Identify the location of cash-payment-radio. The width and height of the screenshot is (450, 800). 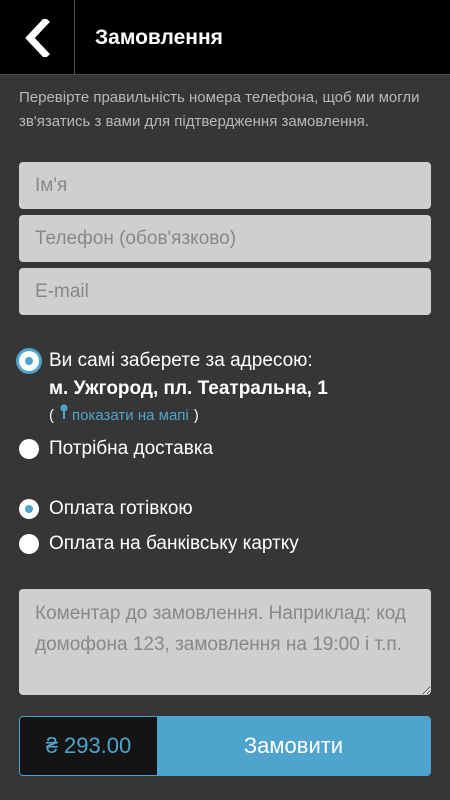
(29, 509).